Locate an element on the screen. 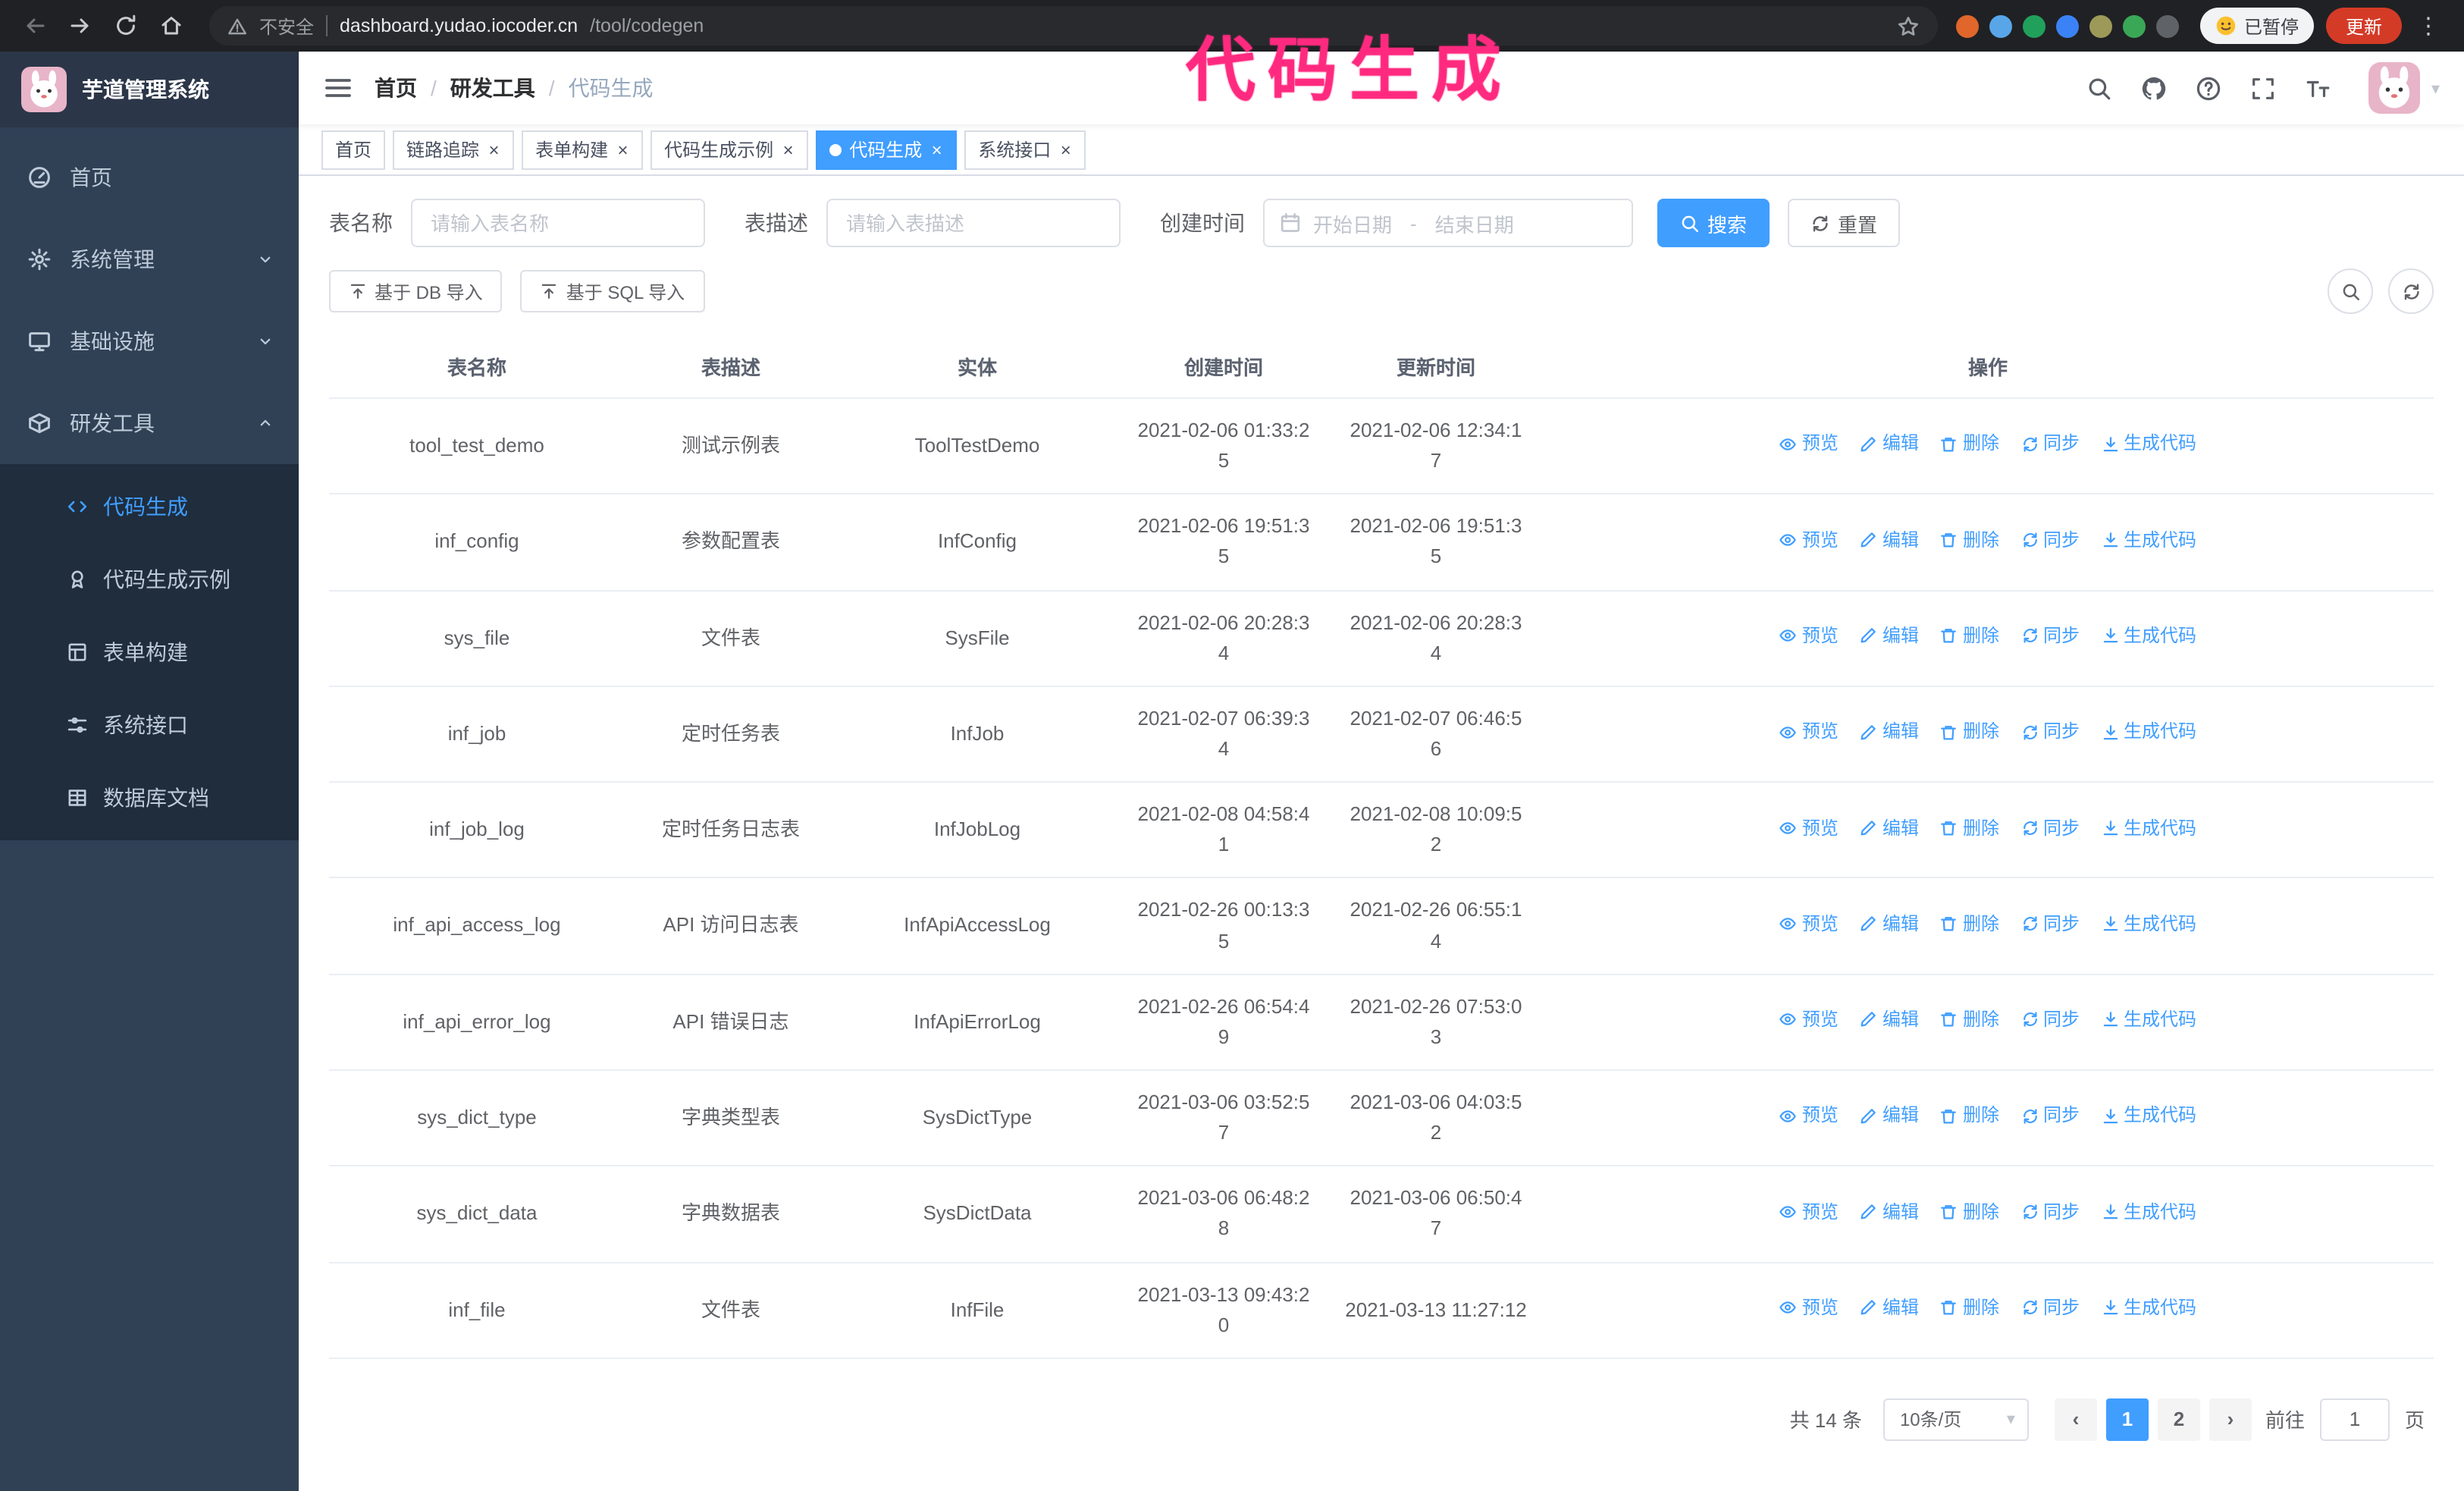 This screenshot has width=2464, height=1491. back-icon is located at coordinates (35, 26).